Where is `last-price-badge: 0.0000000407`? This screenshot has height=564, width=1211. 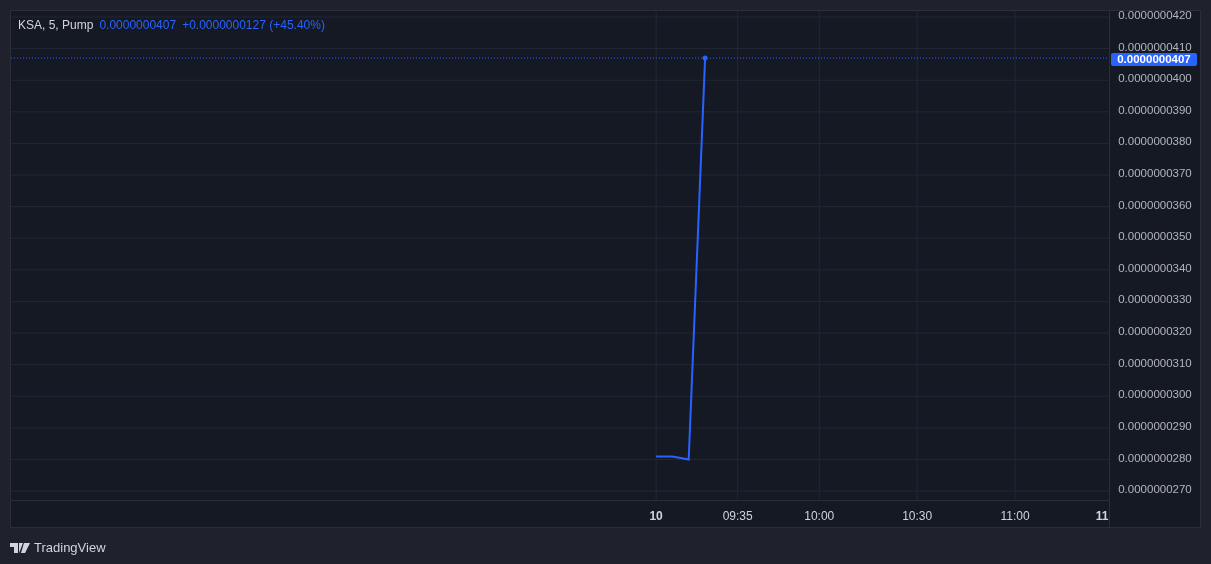
last-price-badge: 0.0000000407 is located at coordinates (1154, 60).